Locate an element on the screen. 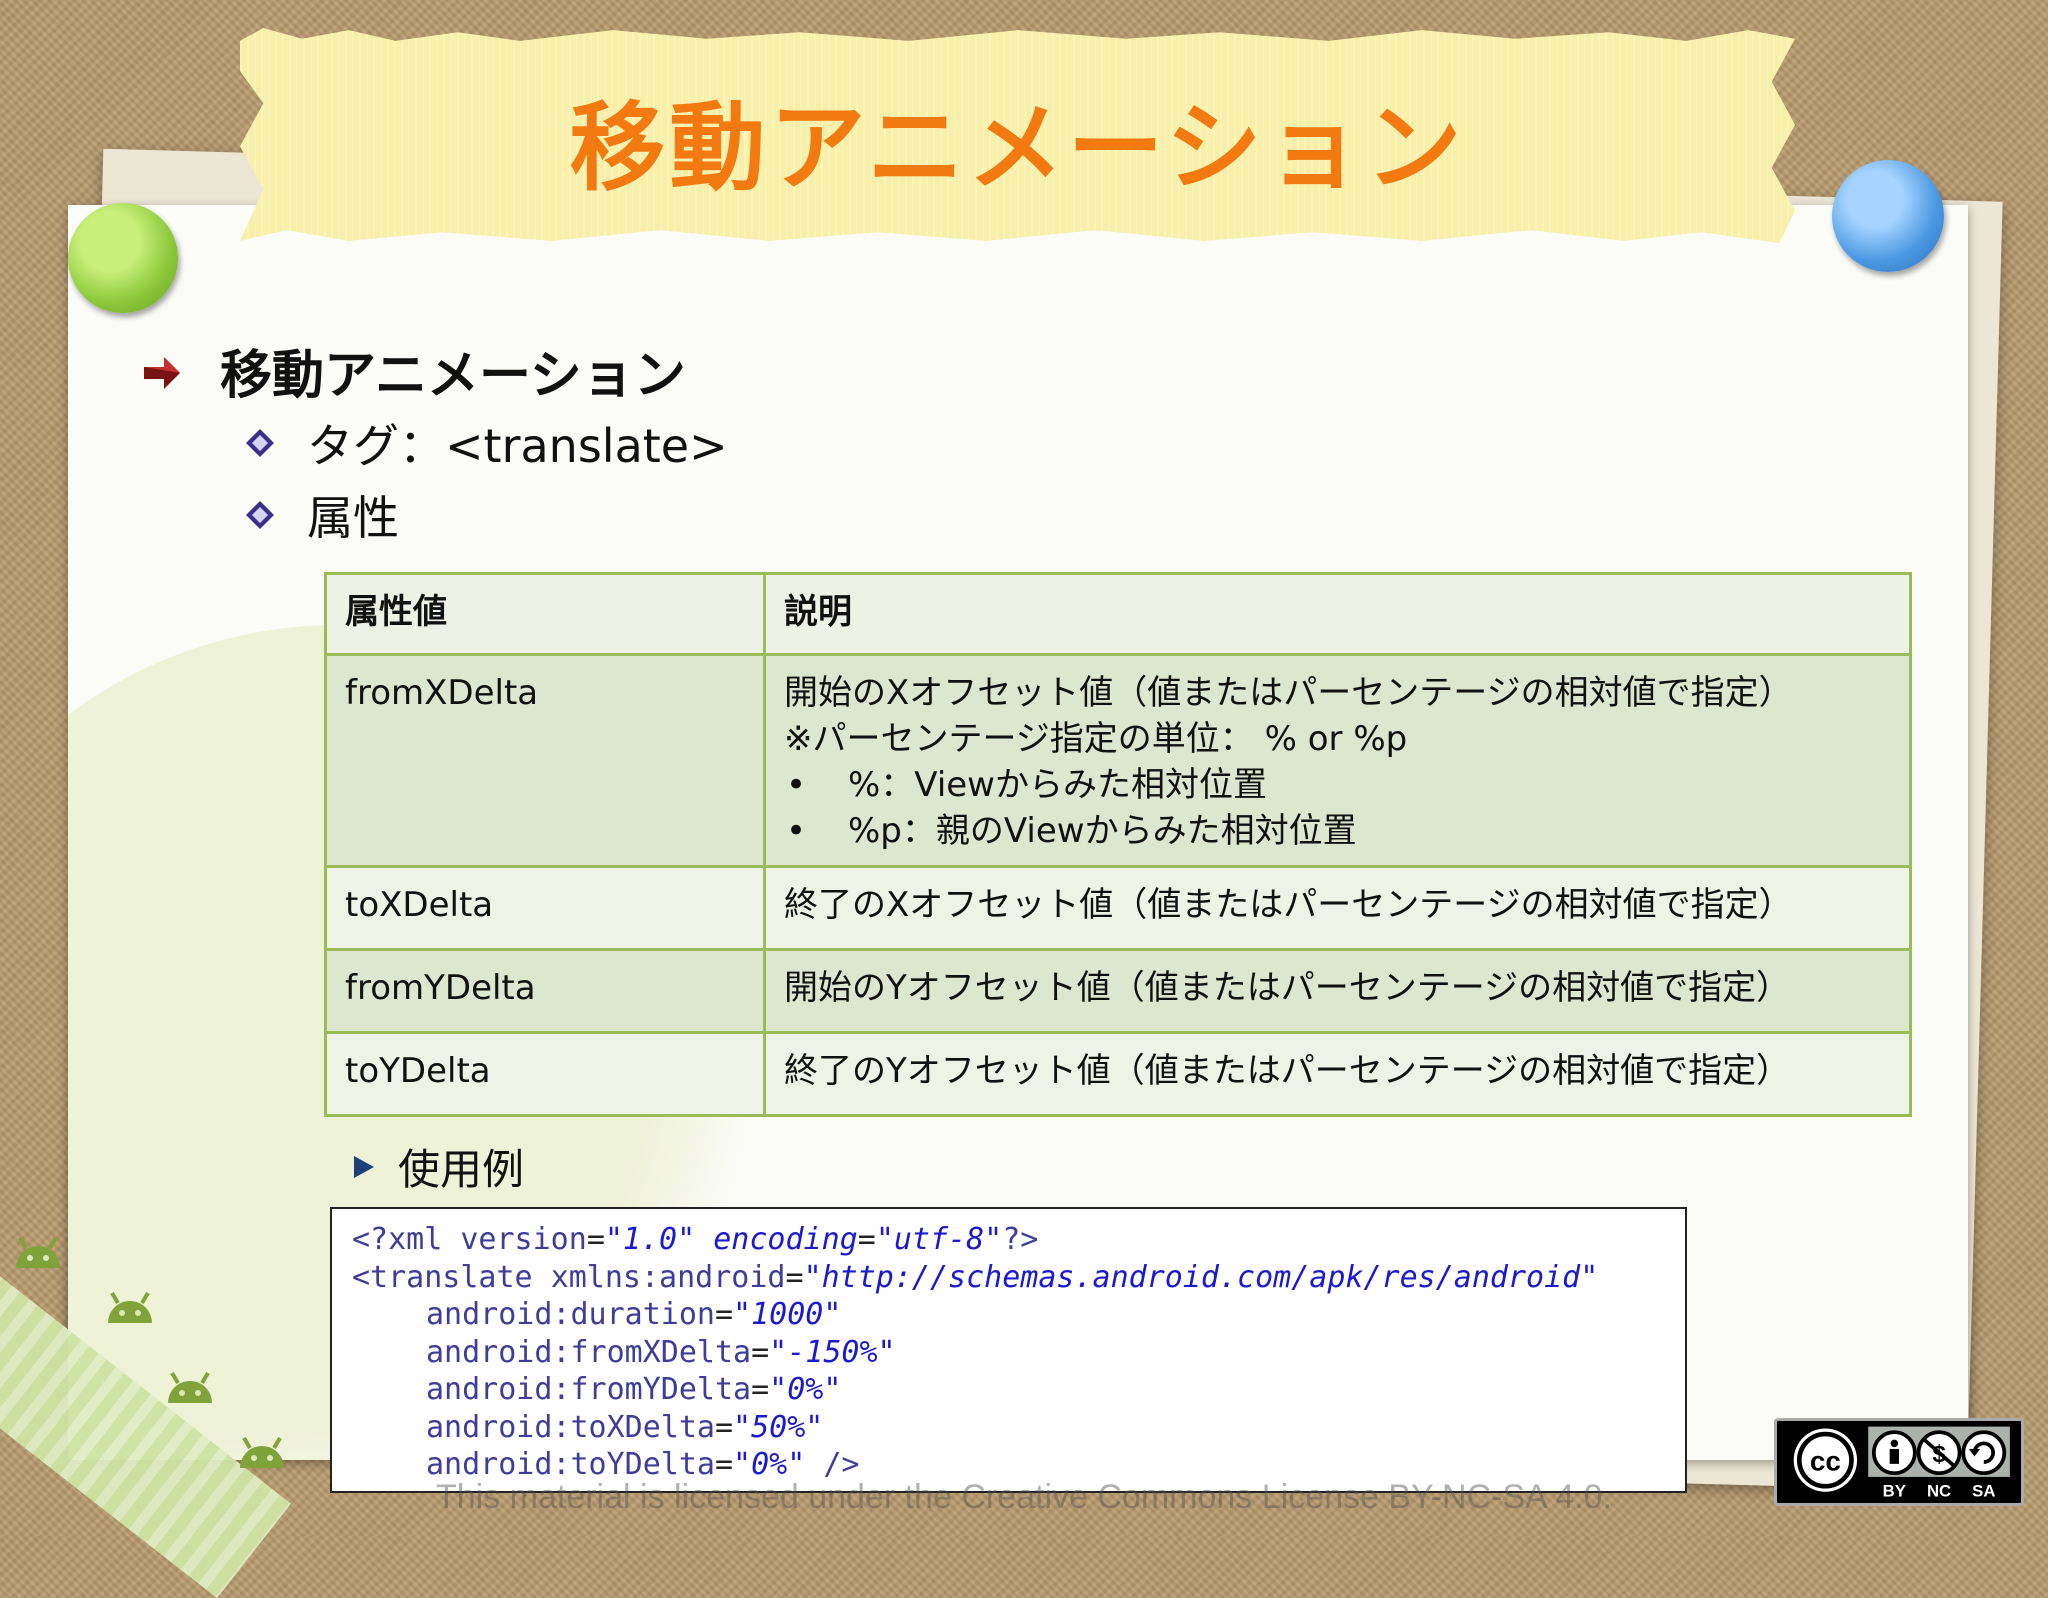 Image resolution: width=2048 pixels, height=1598 pixels. attr-name-cell: fromYDelta is located at coordinates (545, 991).